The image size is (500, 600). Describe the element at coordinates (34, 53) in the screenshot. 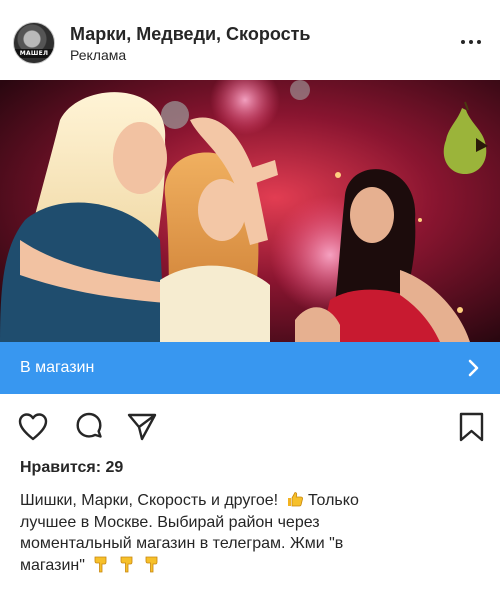

I see `avatar-label: МАШЕЛ` at that location.